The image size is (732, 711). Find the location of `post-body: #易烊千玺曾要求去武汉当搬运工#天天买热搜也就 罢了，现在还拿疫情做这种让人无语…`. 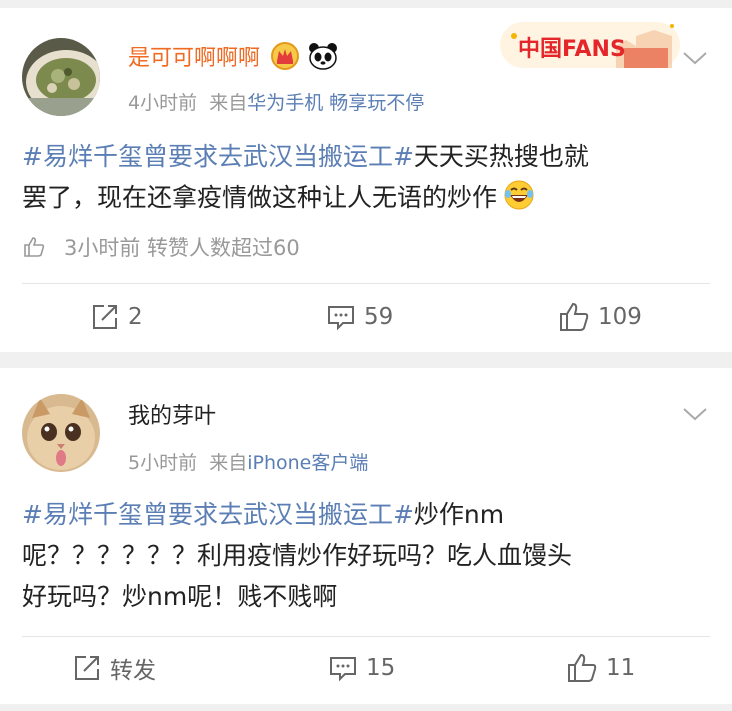

post-body: #易烊千玺曾要求去武汉当搬运工#天天买热搜也就 罢了，现在还拿疫情做这种让人无语… is located at coordinates (305, 177).